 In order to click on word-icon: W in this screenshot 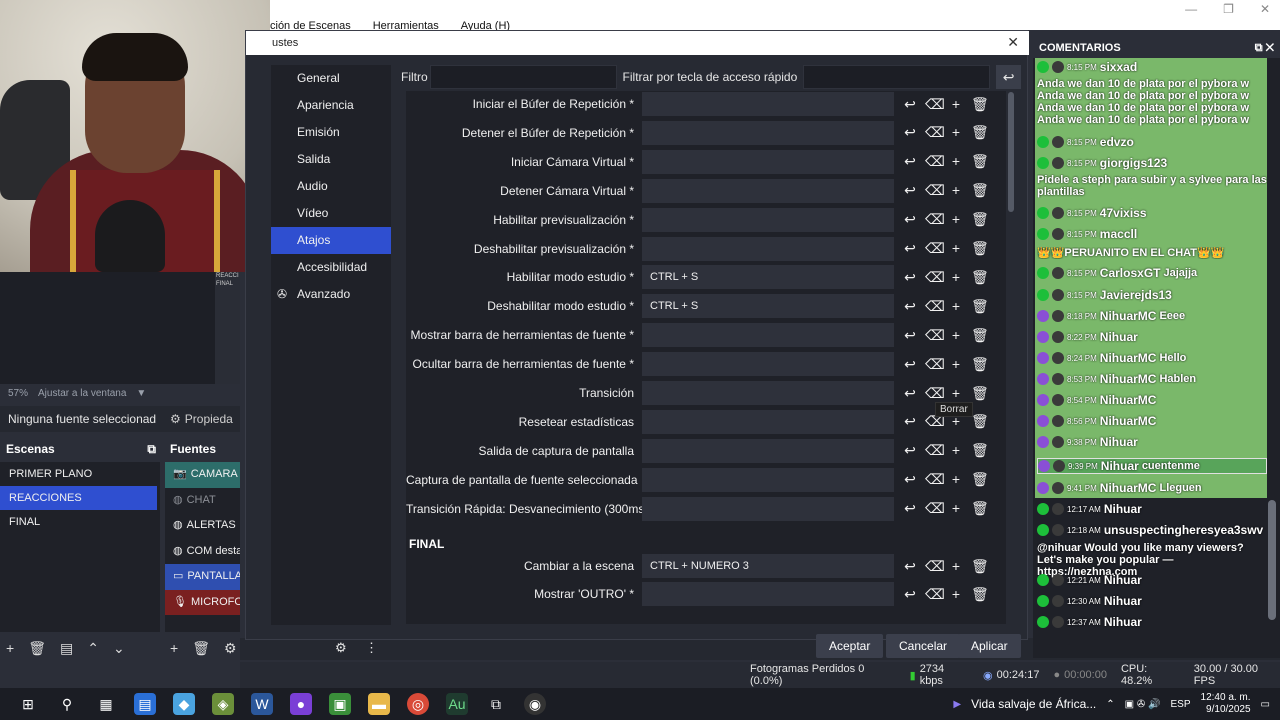, I will do `click(262, 704)`.